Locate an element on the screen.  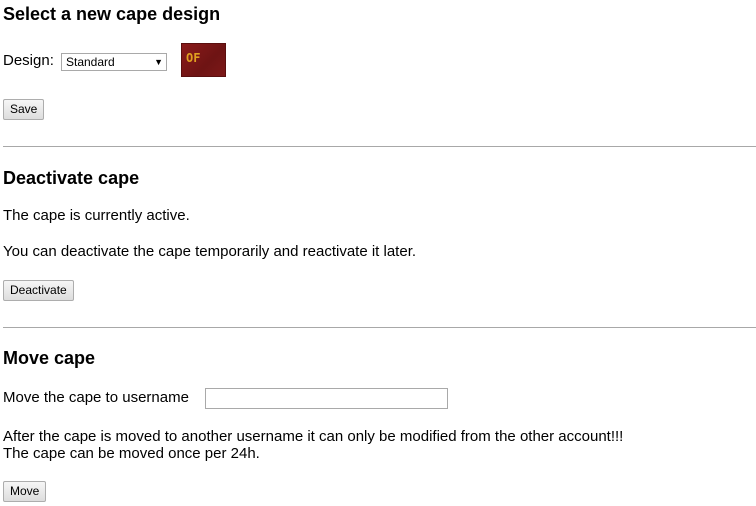
move-heading: Move cape is located at coordinates (49, 358).